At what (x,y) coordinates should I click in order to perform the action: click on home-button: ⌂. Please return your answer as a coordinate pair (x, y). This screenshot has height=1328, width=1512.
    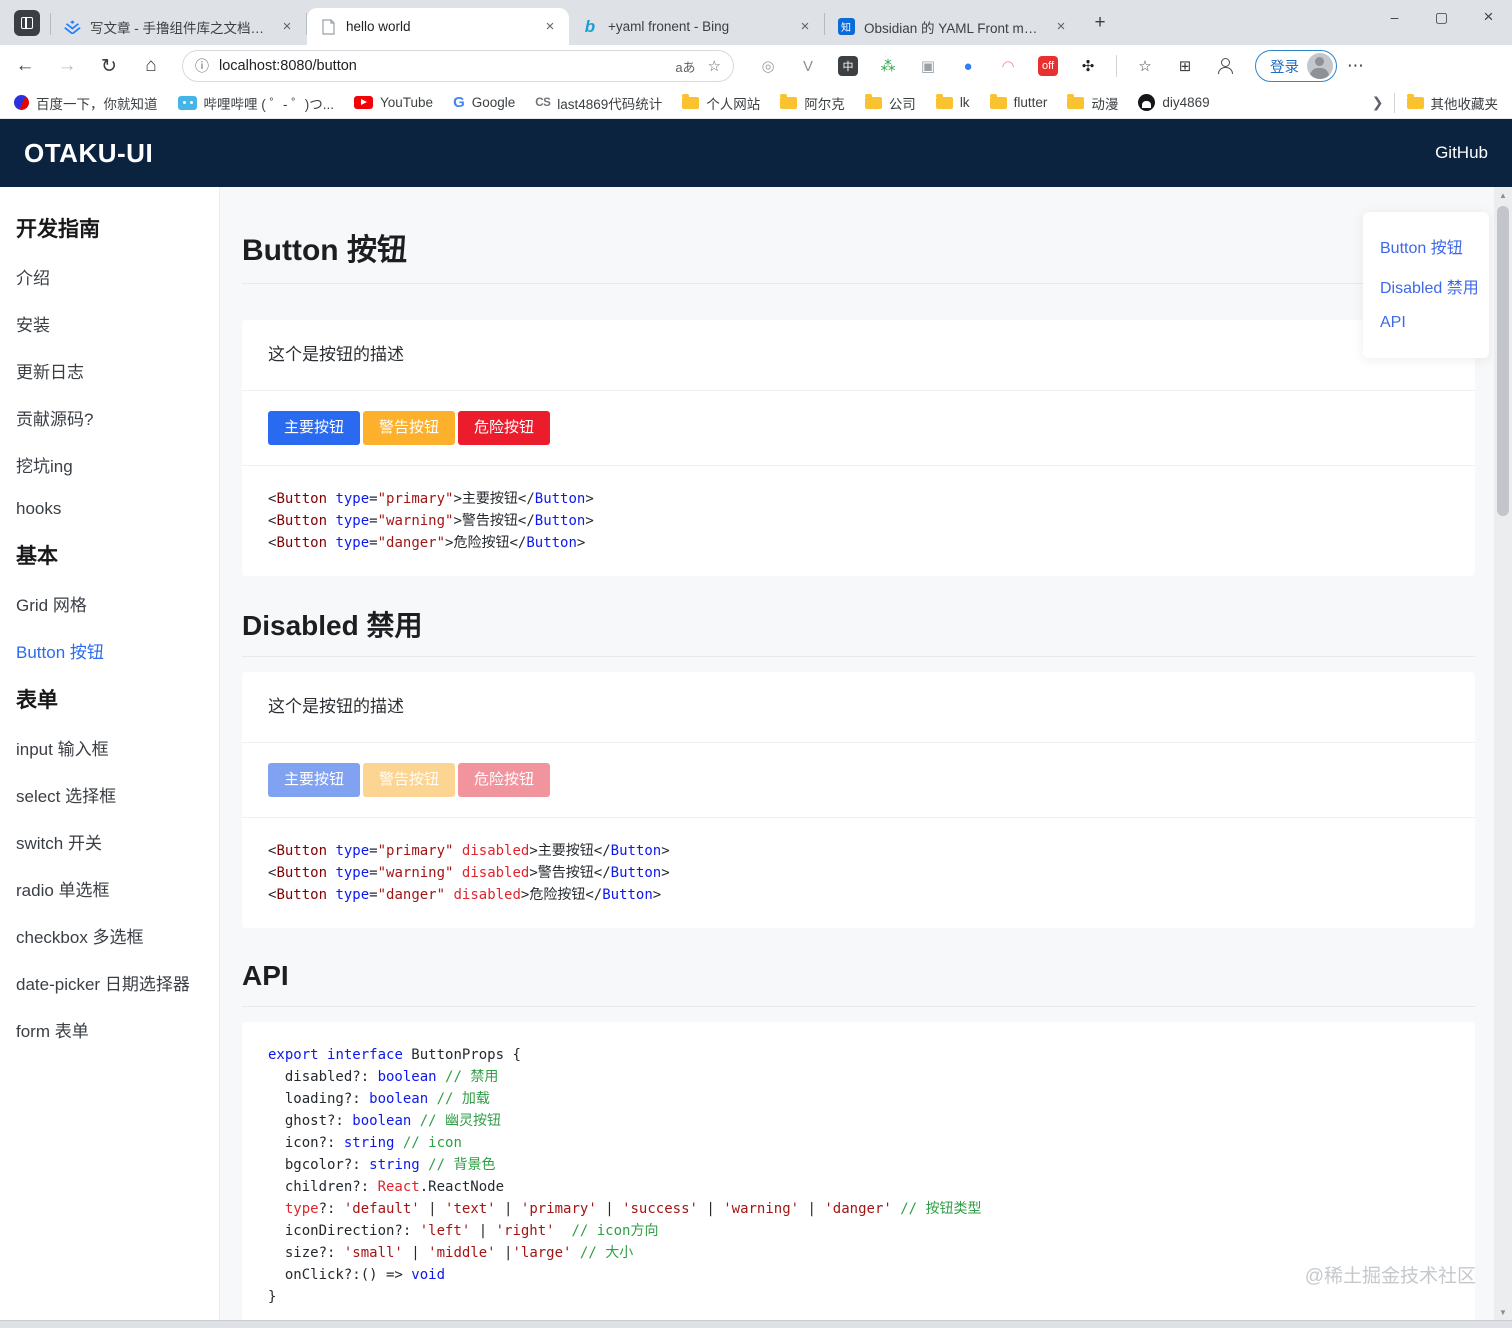
    Looking at the image, I should click on (151, 66).